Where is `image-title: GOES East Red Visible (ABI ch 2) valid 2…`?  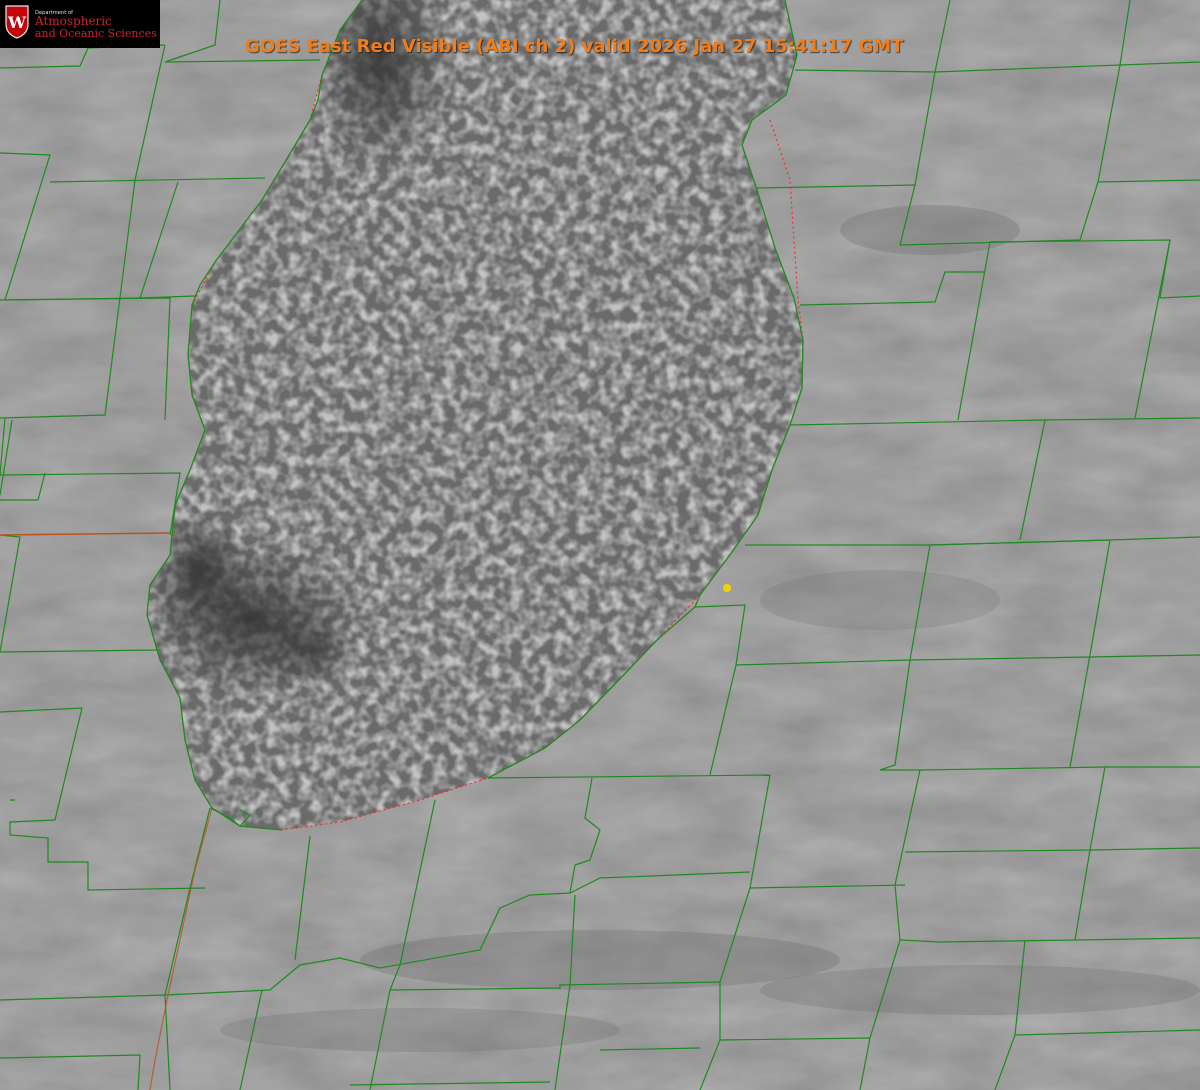 image-title: GOES East Red Visible (ABI ch 2) valid 2… is located at coordinates (574, 46).